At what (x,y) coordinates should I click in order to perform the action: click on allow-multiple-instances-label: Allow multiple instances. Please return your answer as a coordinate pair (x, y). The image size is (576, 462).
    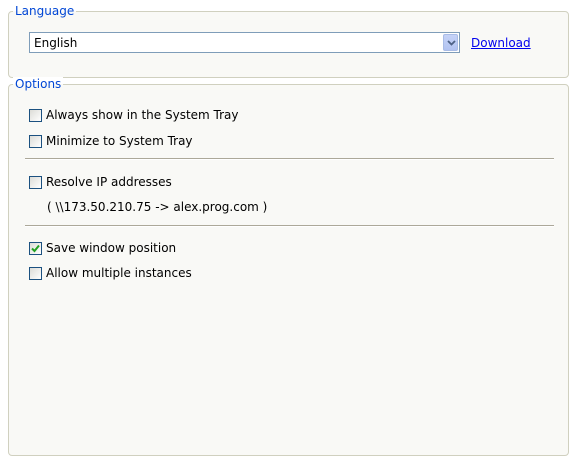
    Looking at the image, I should click on (119, 273).